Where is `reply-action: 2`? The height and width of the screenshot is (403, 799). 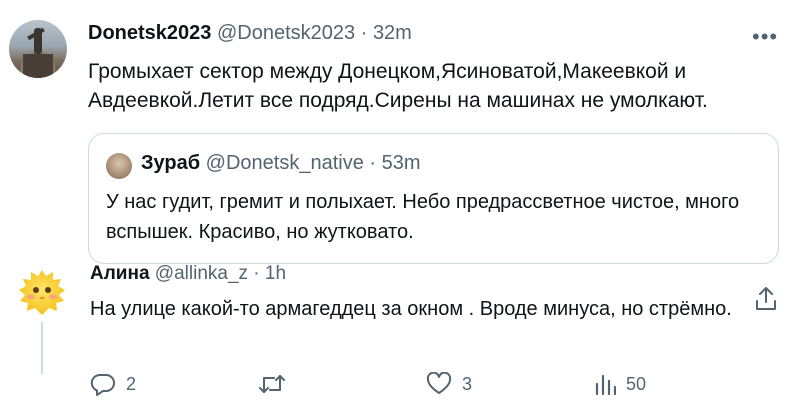 reply-action: 2 is located at coordinates (113, 384).